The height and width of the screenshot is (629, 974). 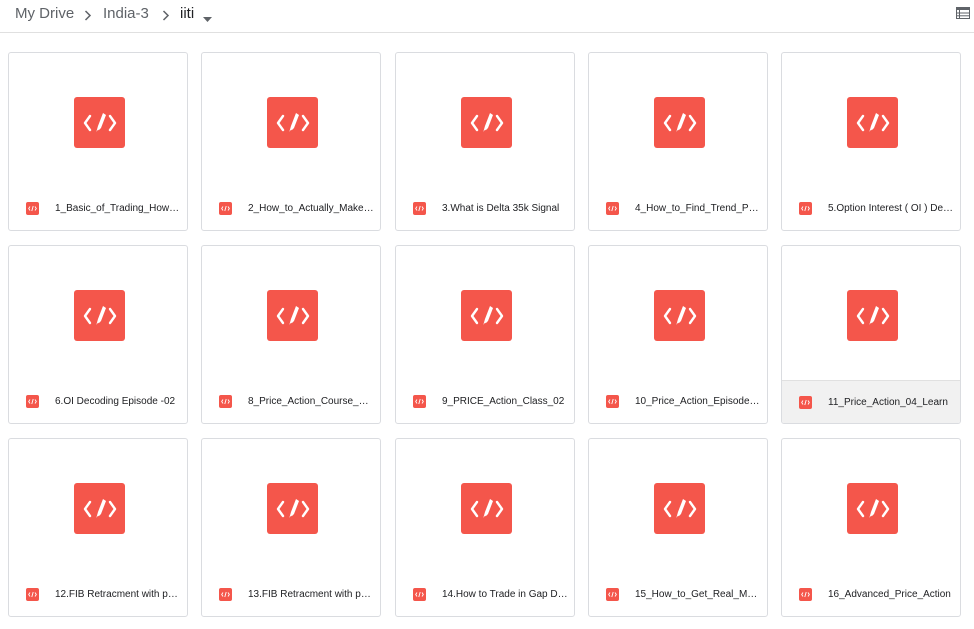 I want to click on file-card: 9_PRICE_Action_Class_02, so click(x=485, y=334).